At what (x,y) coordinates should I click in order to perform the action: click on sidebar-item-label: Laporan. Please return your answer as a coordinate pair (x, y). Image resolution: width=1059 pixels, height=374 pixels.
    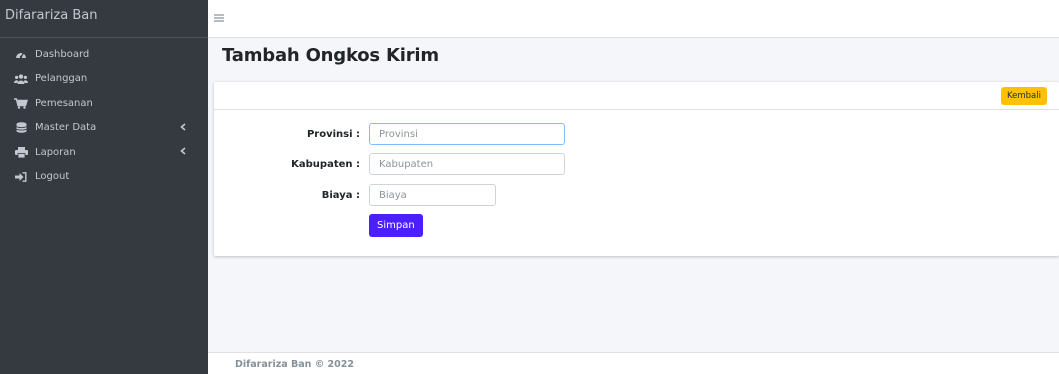
    Looking at the image, I should click on (55, 152).